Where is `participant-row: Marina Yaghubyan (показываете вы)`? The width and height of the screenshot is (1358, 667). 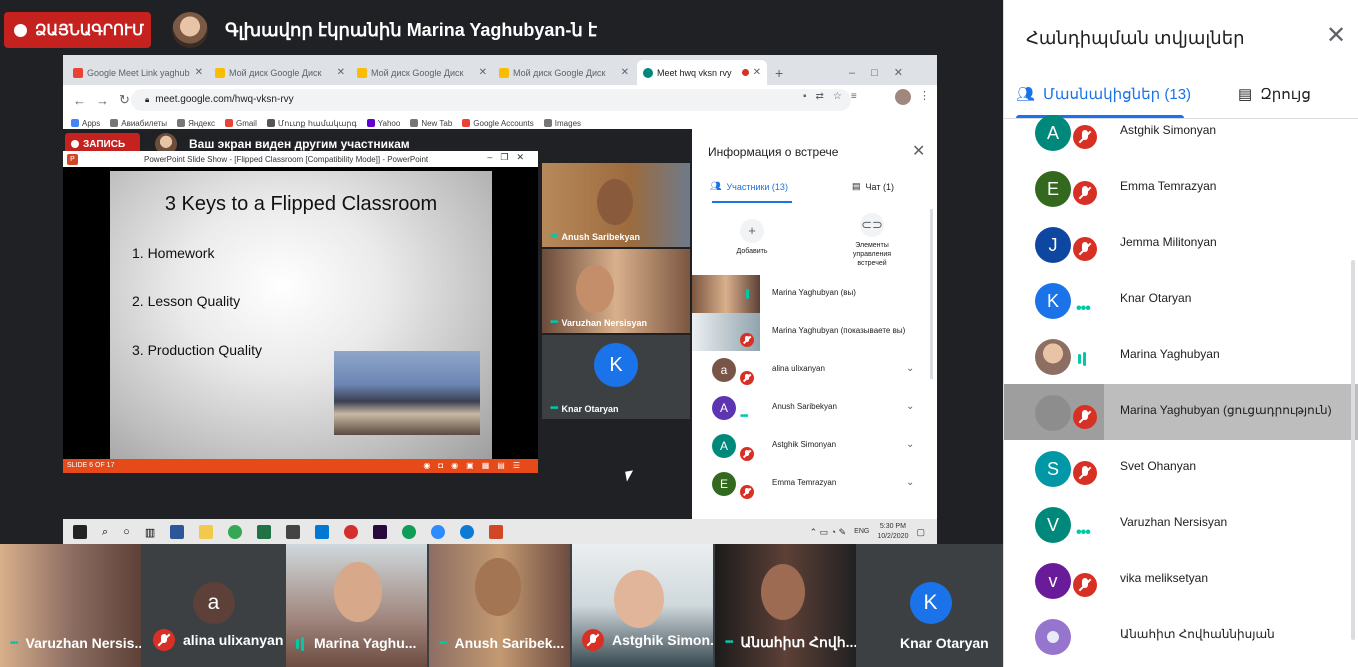 participant-row: Marina Yaghubyan (показываете вы) is located at coordinates (814, 332).